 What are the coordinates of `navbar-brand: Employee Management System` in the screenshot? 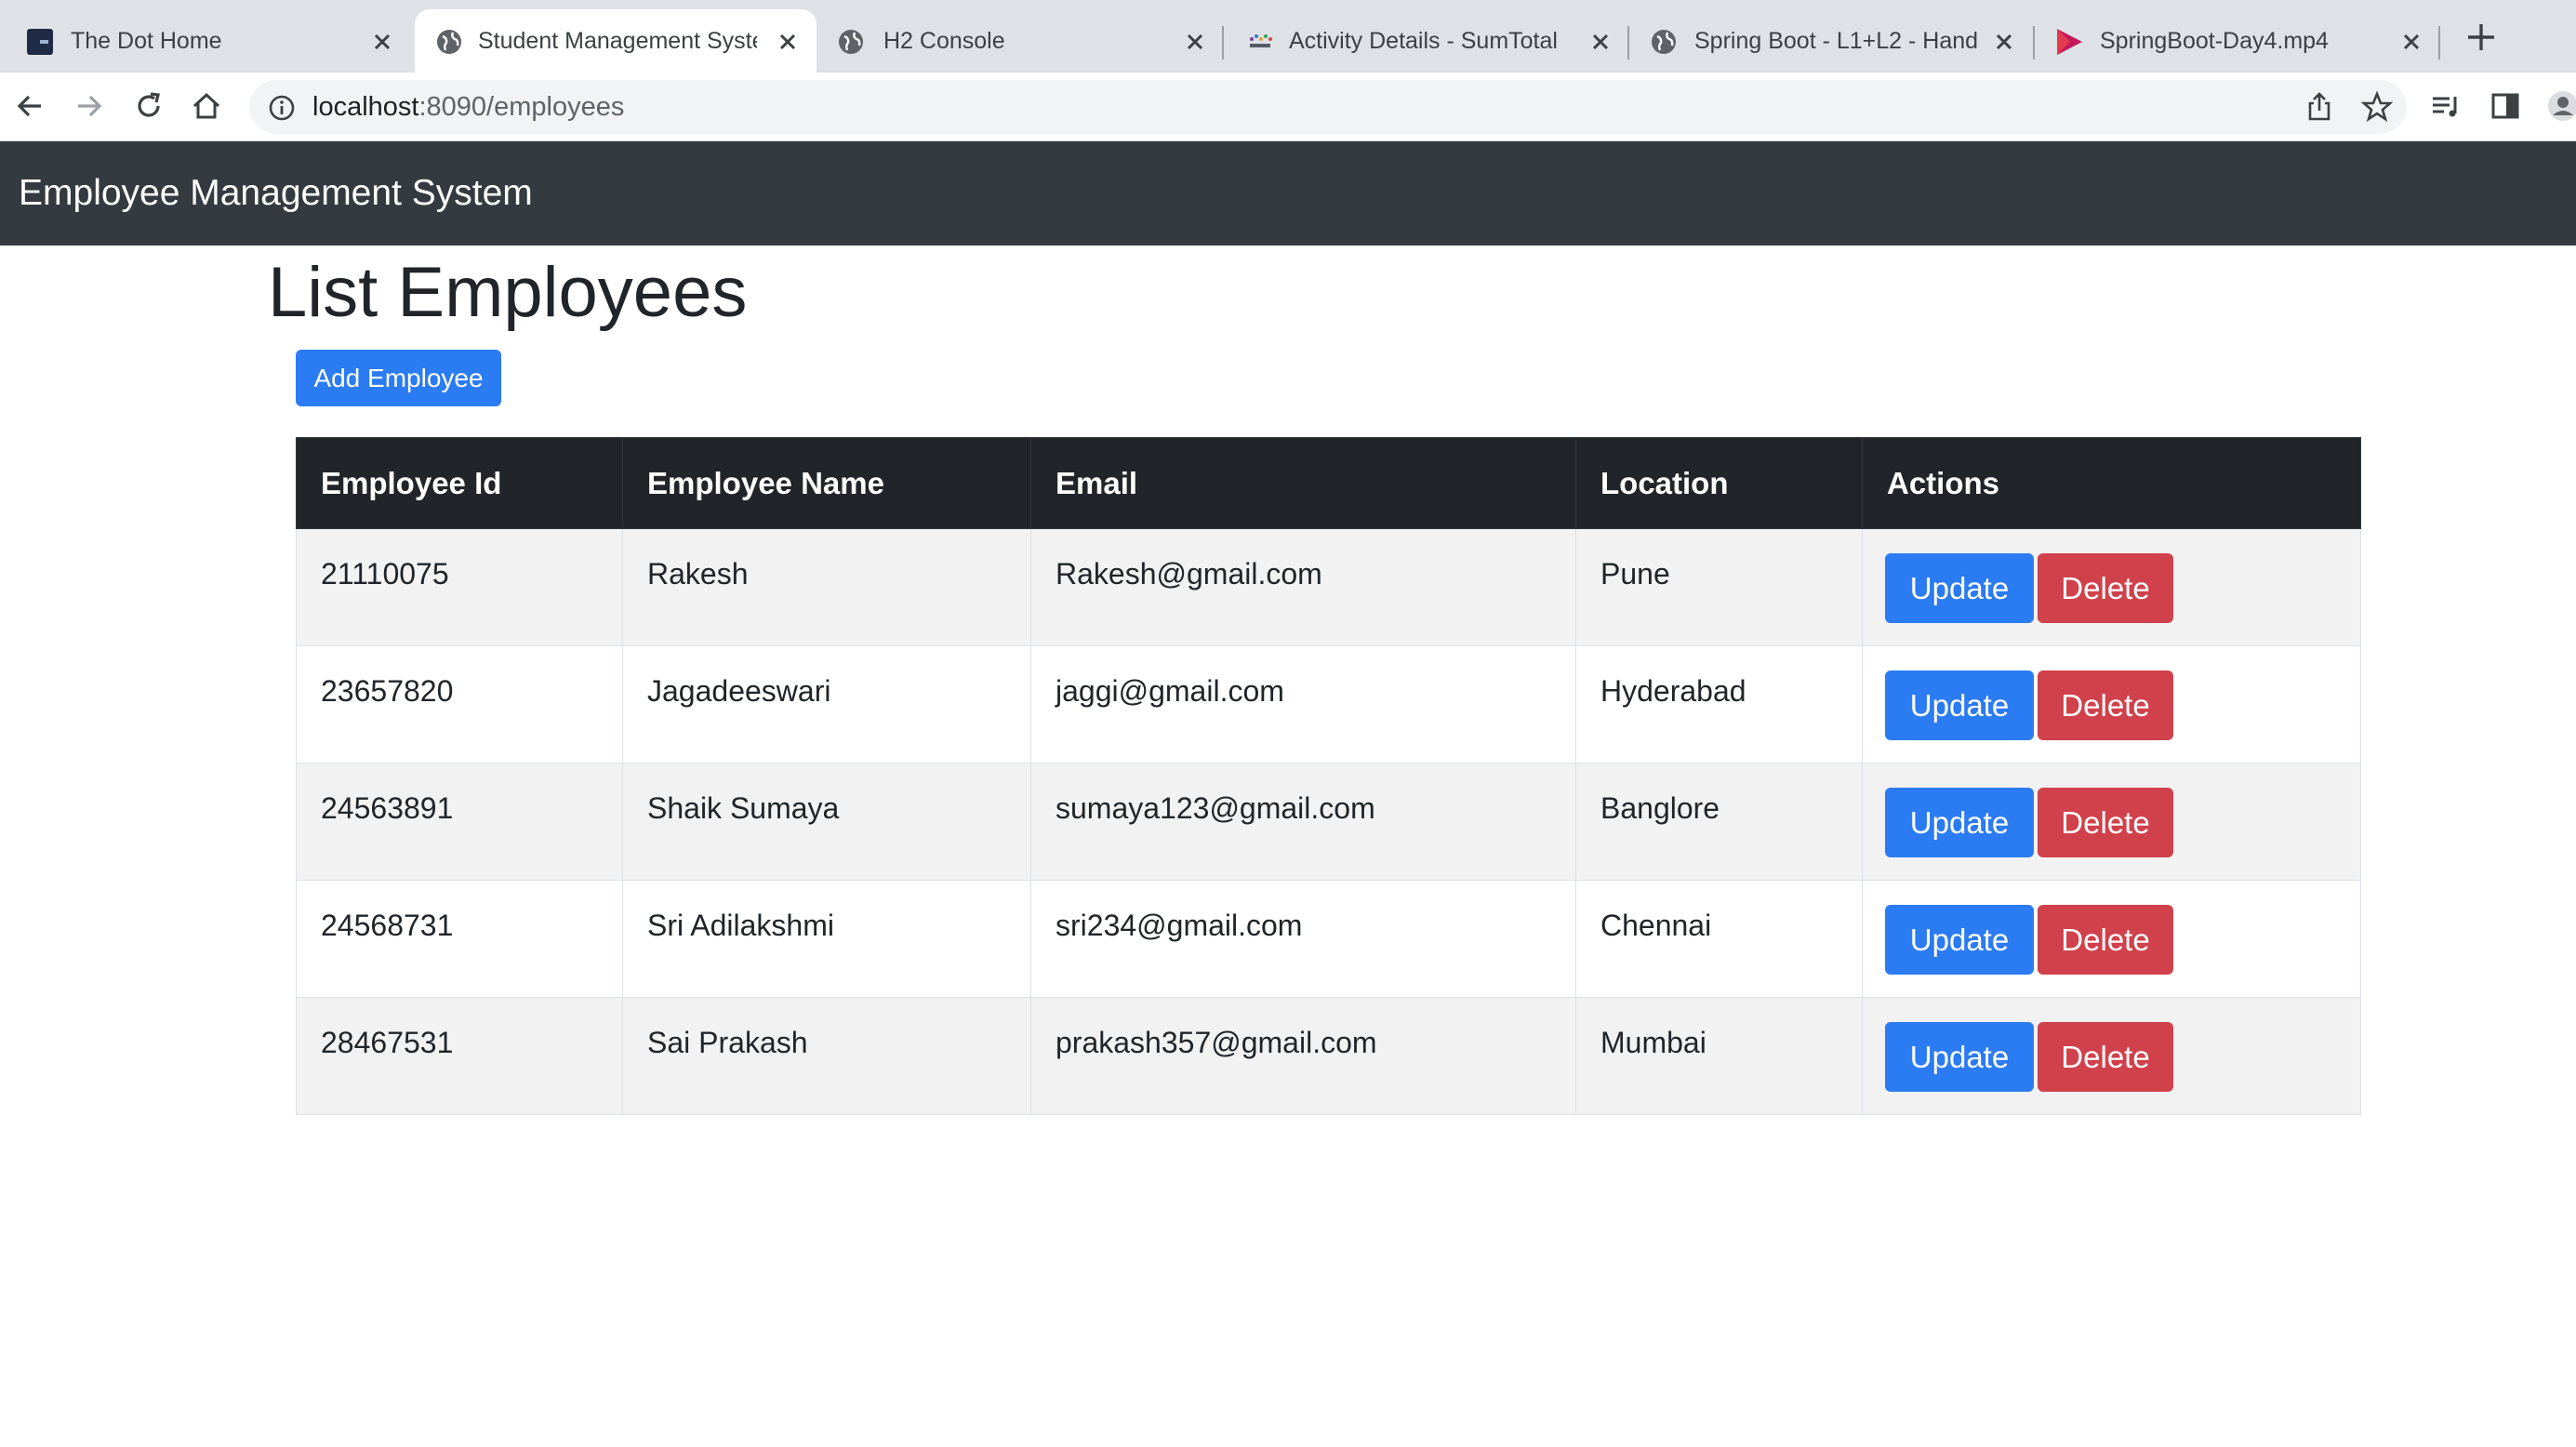 It's located at (276, 193).